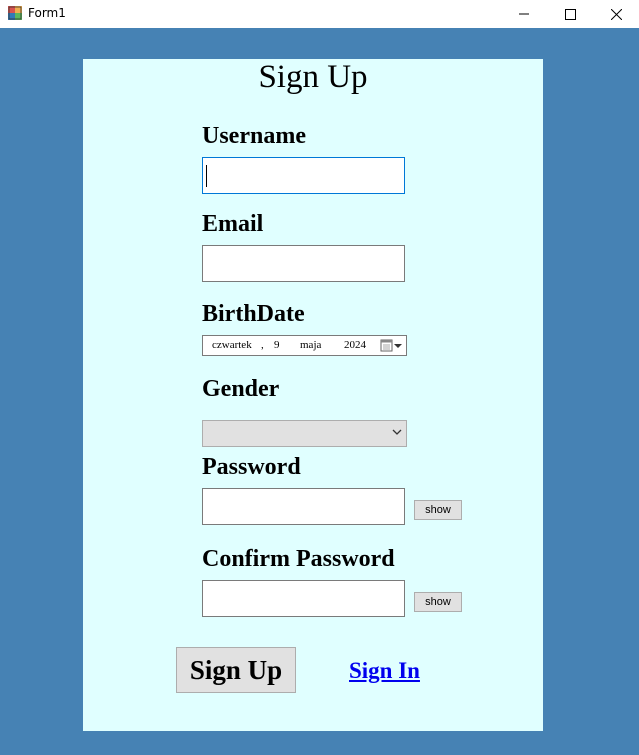 This screenshot has width=639, height=755. What do you see at coordinates (253, 314) in the screenshot?
I see `birthdate-label: BirthDate` at bounding box center [253, 314].